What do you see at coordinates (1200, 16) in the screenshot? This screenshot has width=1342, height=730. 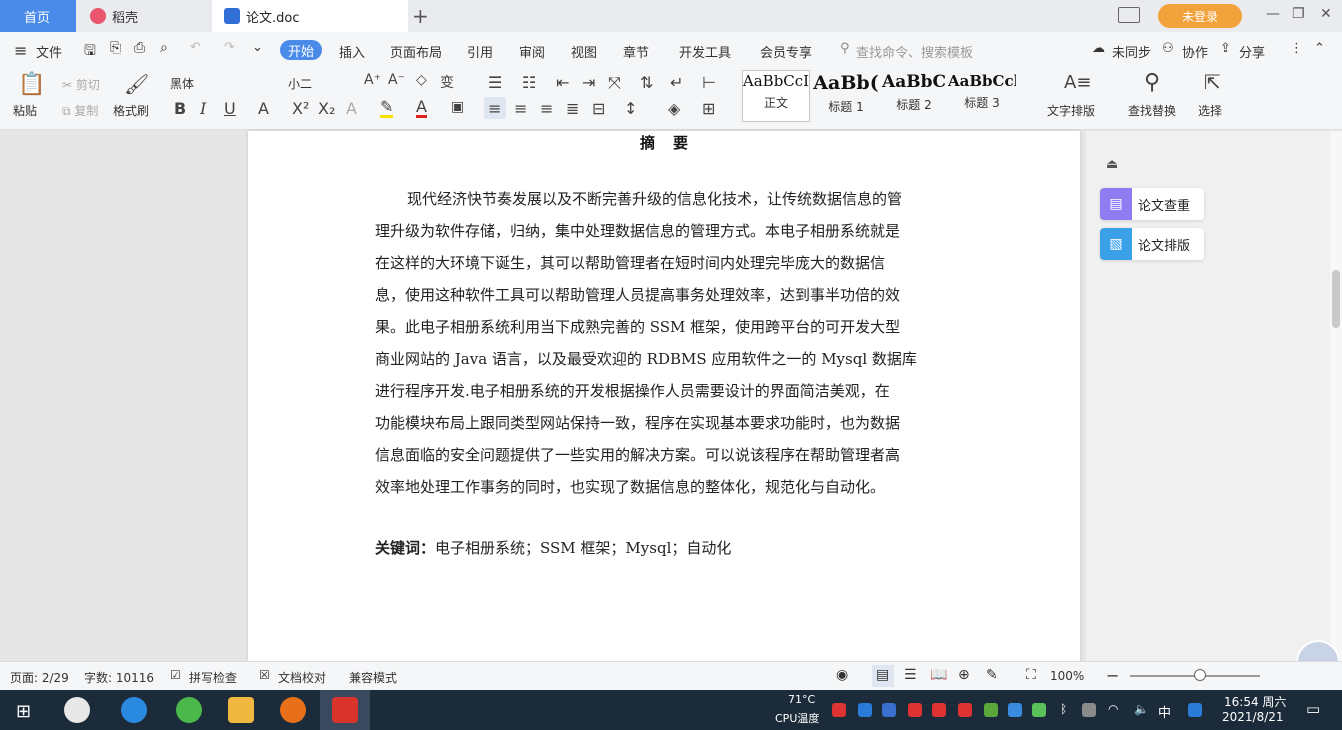 I see `login-button: 未登录` at bounding box center [1200, 16].